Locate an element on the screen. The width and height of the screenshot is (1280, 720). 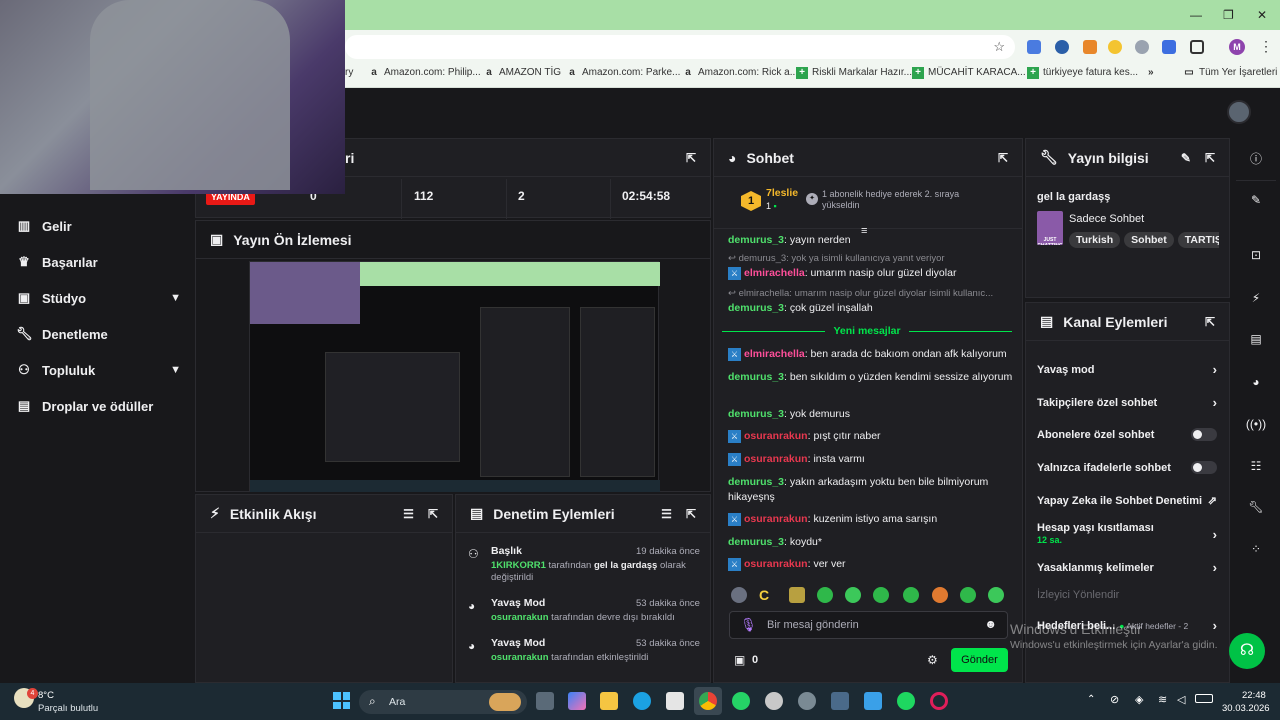
mail-icon is located at coordinates (774, 701).